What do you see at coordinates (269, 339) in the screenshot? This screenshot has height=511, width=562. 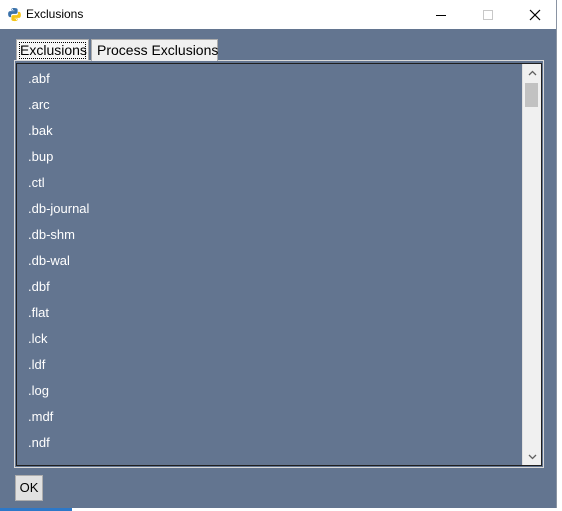 I see `list-item: .lck` at bounding box center [269, 339].